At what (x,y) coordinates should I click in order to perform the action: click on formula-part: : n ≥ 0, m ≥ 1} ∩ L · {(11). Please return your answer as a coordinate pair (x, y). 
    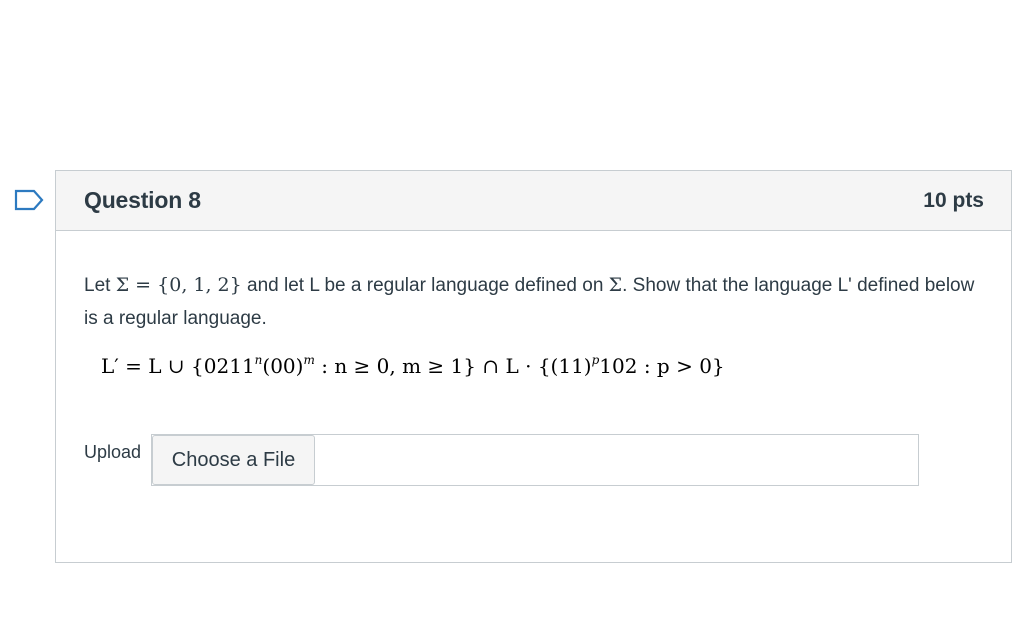
    Looking at the image, I should click on (453, 366).